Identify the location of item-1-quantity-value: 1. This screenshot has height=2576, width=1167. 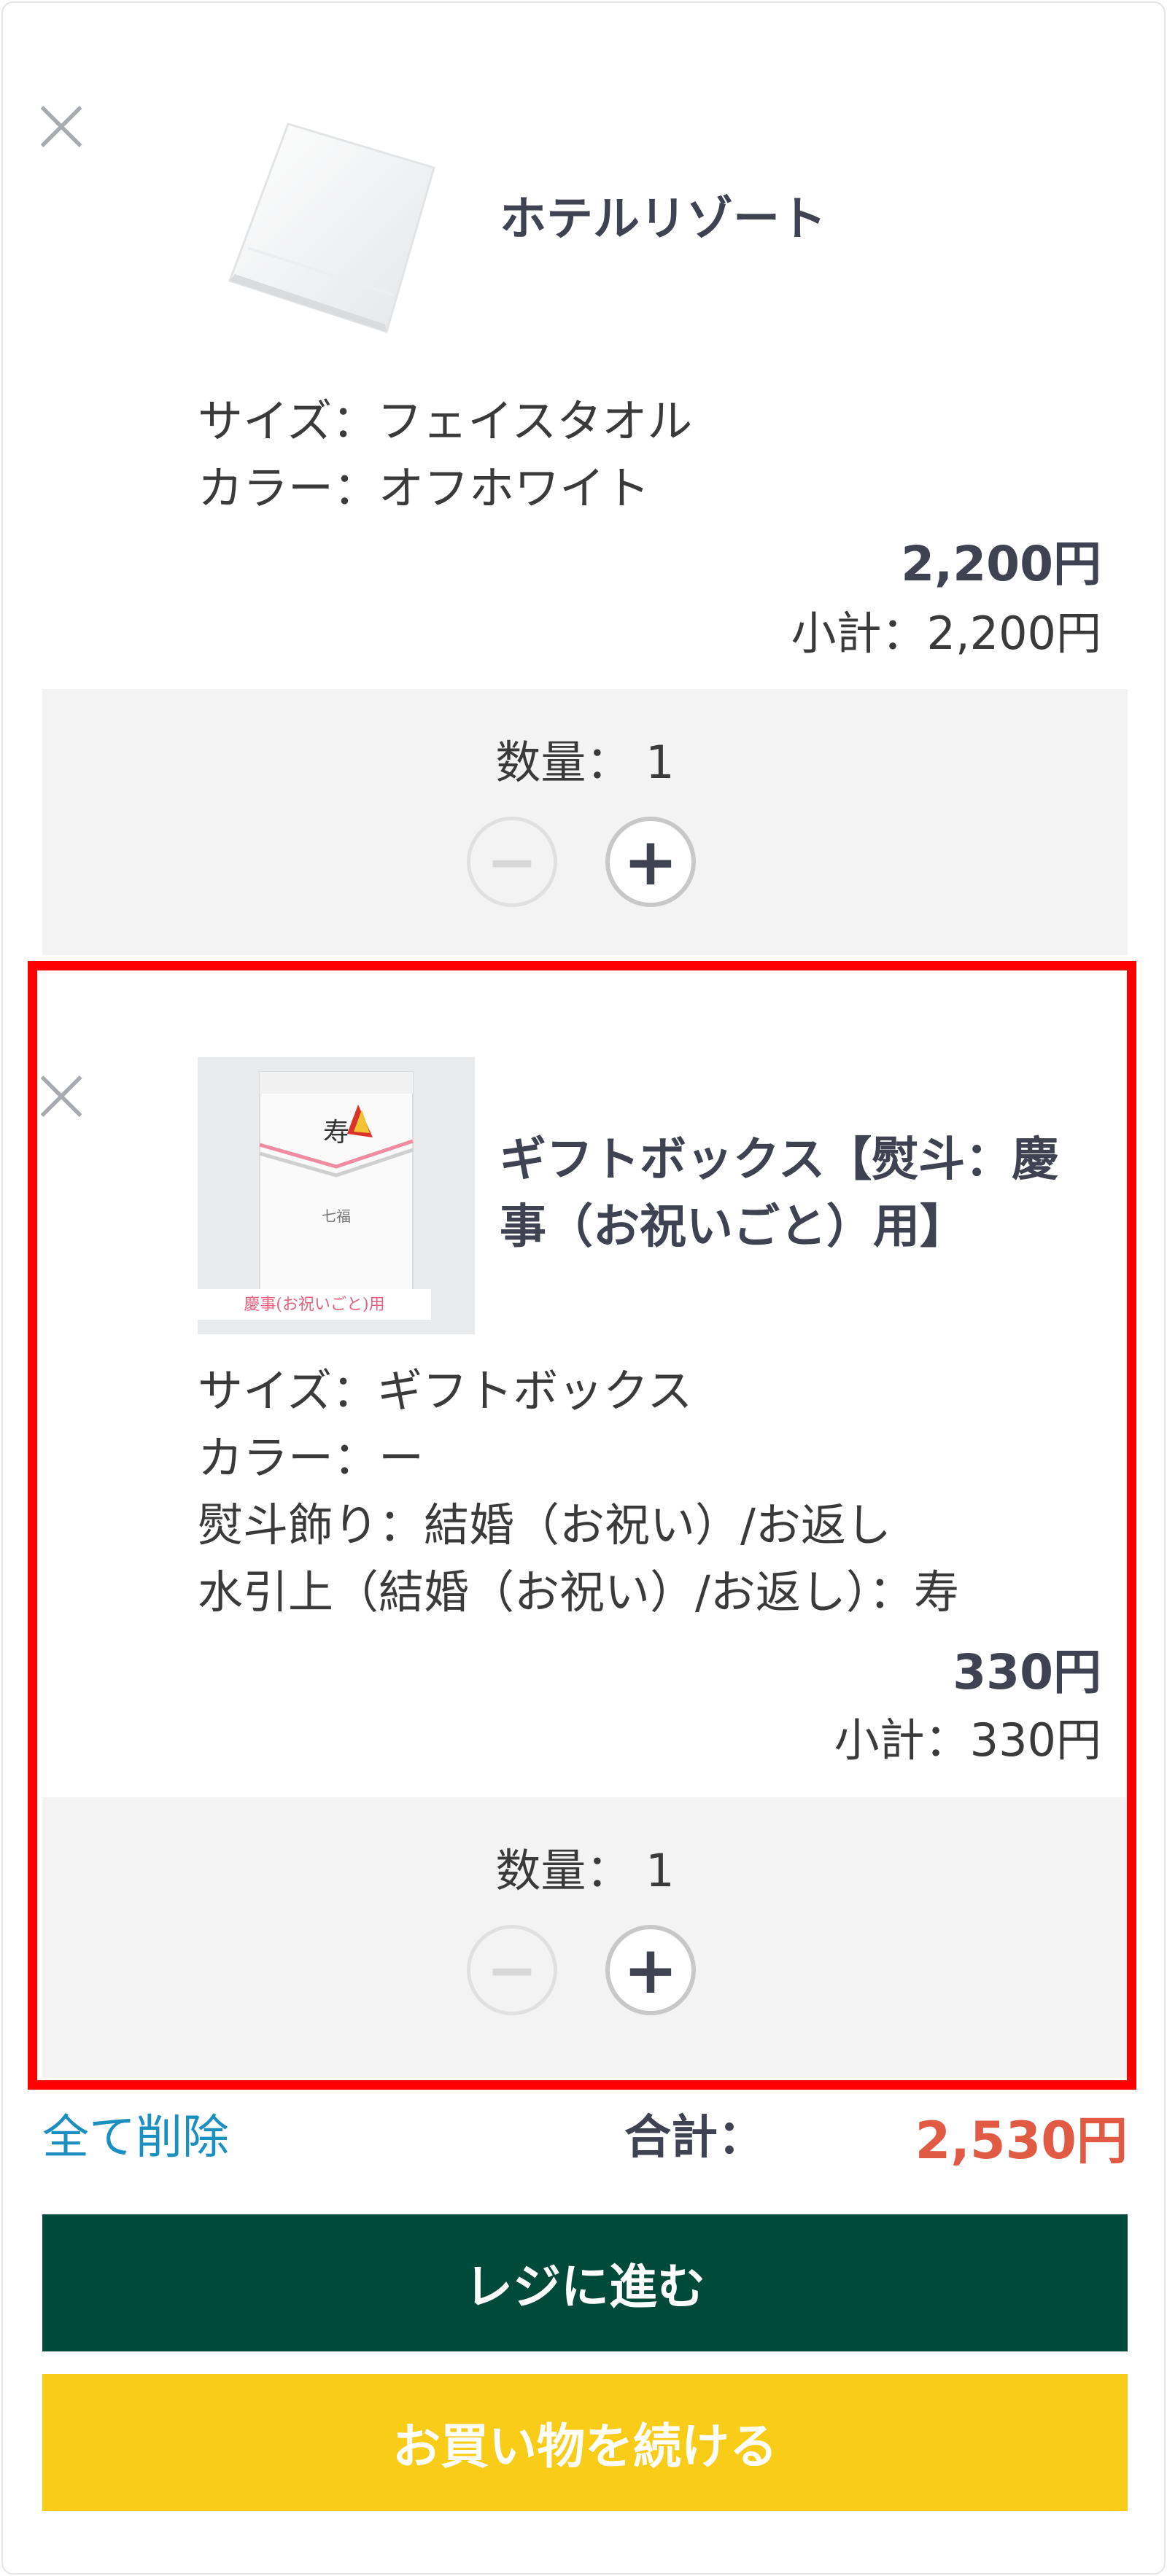
(660, 762).